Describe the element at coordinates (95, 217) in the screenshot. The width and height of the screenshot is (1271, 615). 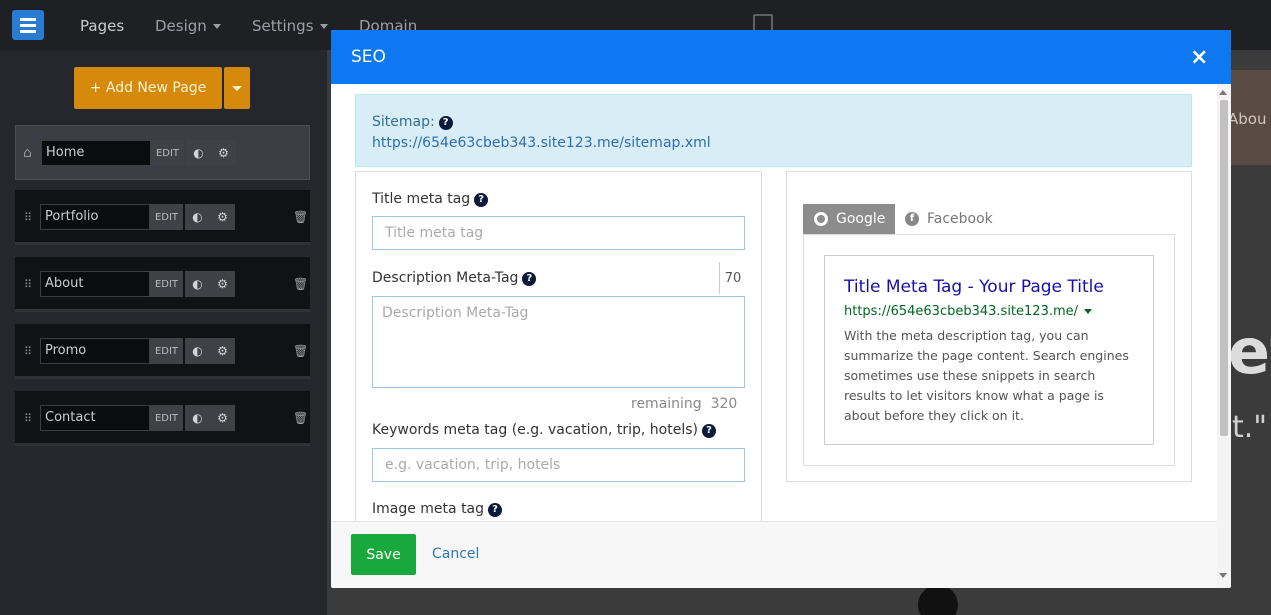
I see `page-name-input: Portfolio` at that location.